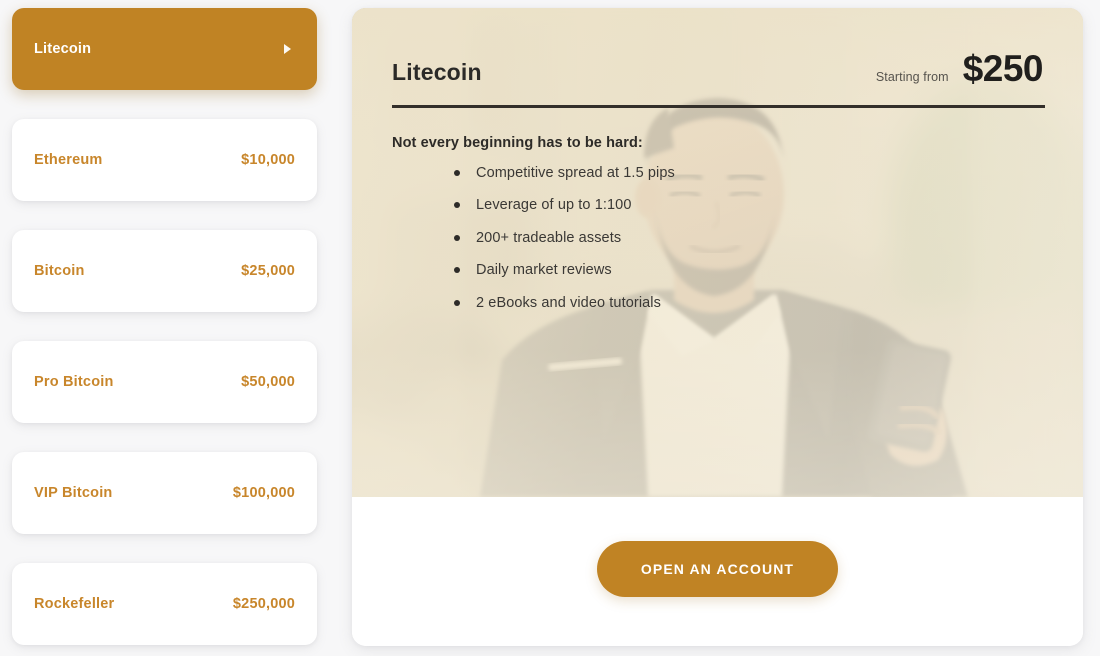 Image resolution: width=1100 pixels, height=656 pixels. What do you see at coordinates (748, 173) in the screenshot?
I see `list-item: Competitive spread at 1.5 pips` at bounding box center [748, 173].